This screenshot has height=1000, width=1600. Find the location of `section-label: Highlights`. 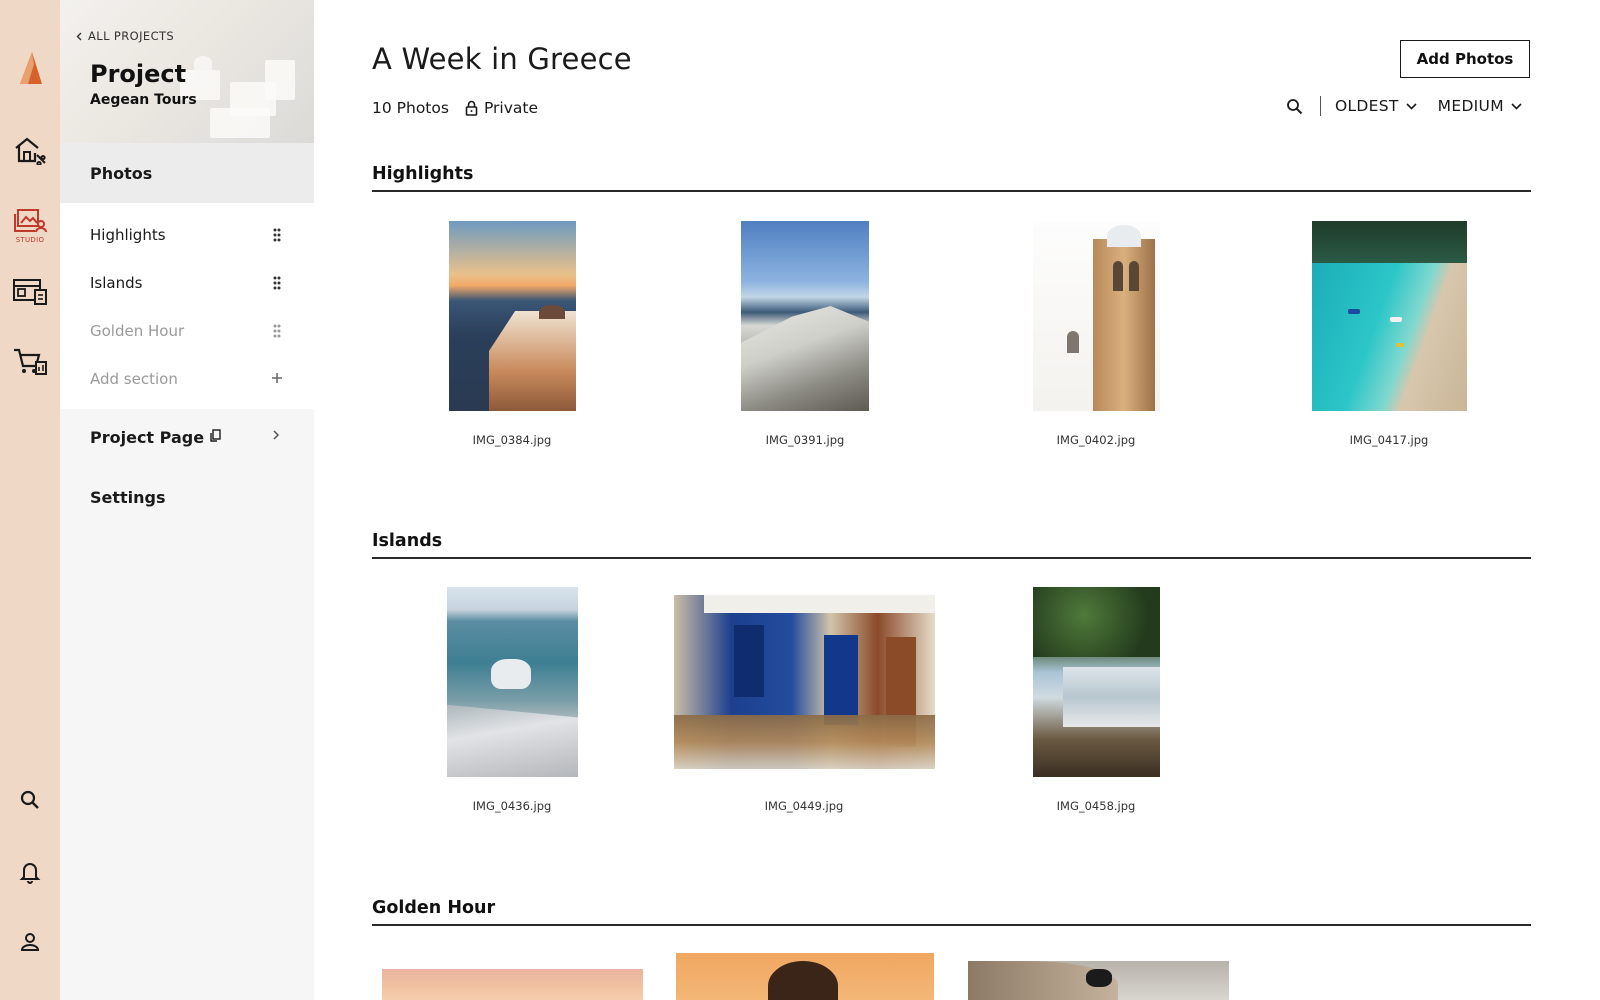

section-label: Highlights is located at coordinates (128, 235).